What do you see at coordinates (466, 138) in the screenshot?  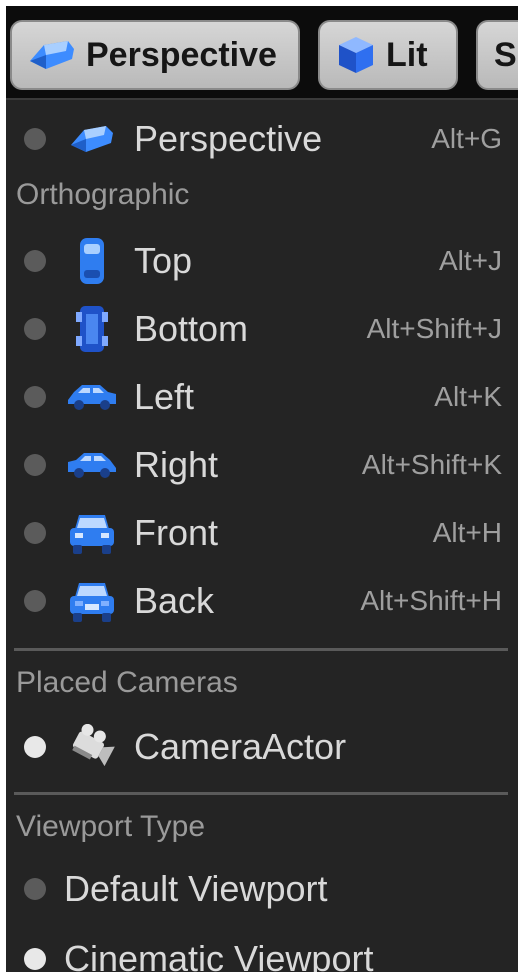 I see `shortcut-label: Alt+G` at bounding box center [466, 138].